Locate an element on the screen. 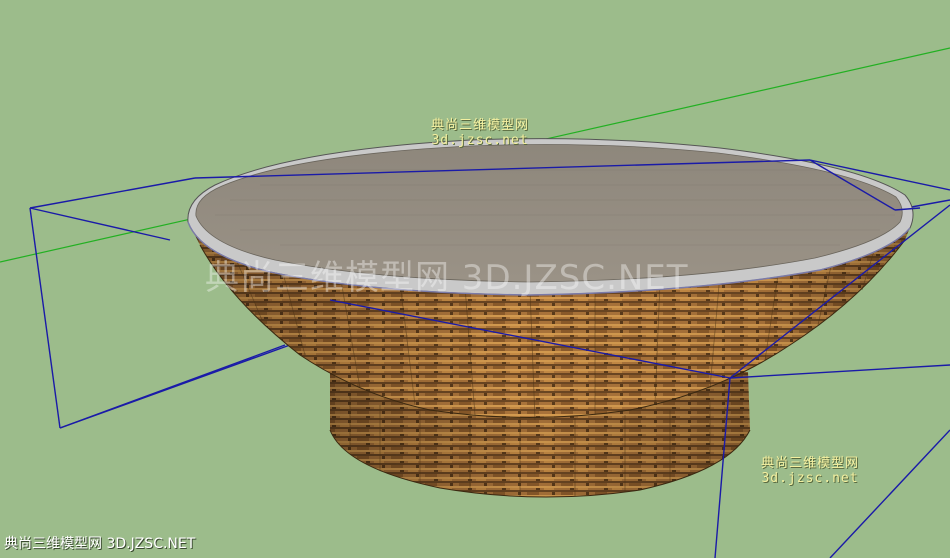 The image size is (950, 558). watermark-bottom: 典尚三维模型网 3D.JZSC.NET is located at coordinates (100, 544).